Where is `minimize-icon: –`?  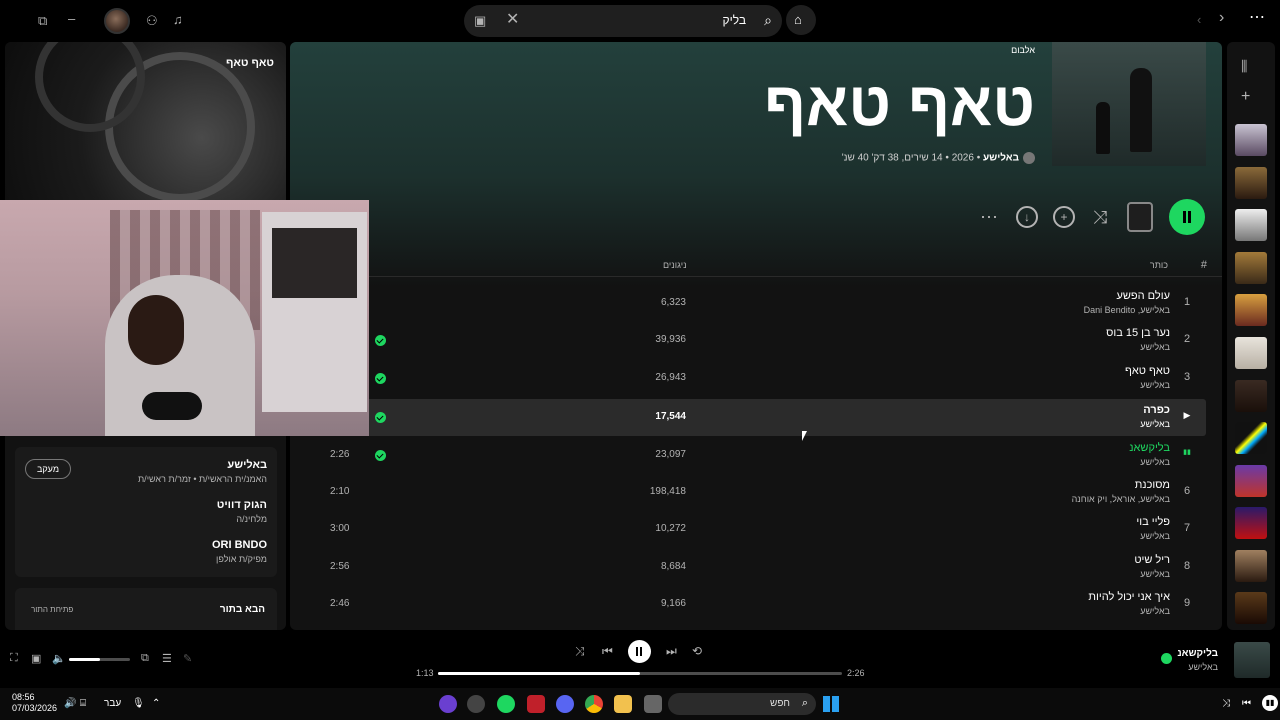 minimize-icon: – is located at coordinates (71, 19).